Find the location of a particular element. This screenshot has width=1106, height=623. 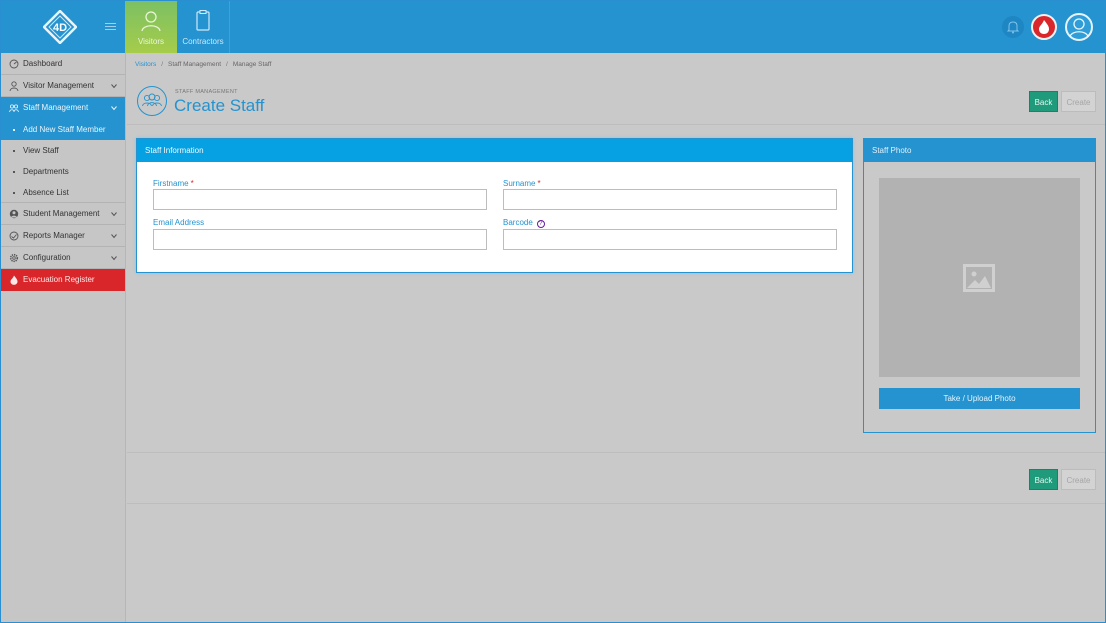

sidebar-item-visitor-management: Visitor Management is located at coordinates (63, 86).